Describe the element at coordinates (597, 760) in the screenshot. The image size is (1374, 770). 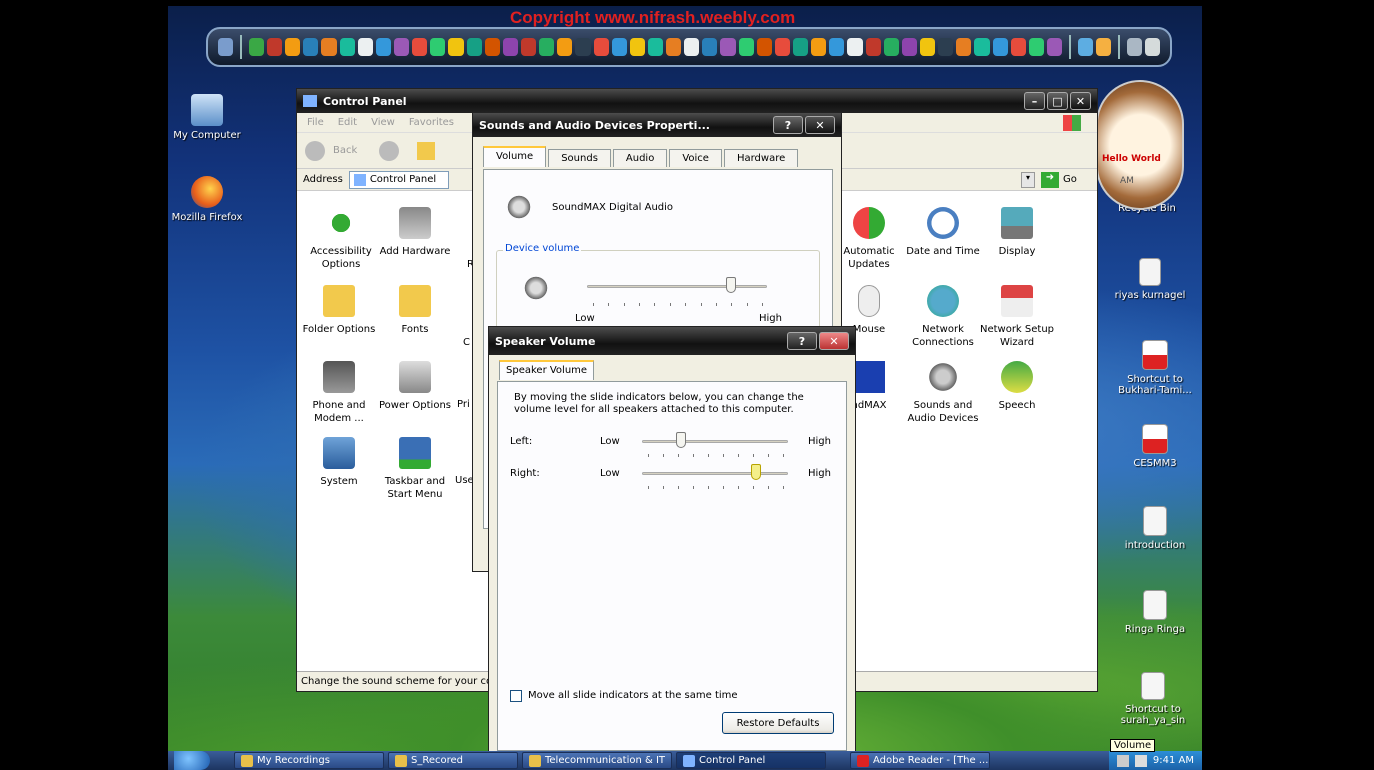
I see `taskbar-button-telecom: Telecommunication & IT` at that location.